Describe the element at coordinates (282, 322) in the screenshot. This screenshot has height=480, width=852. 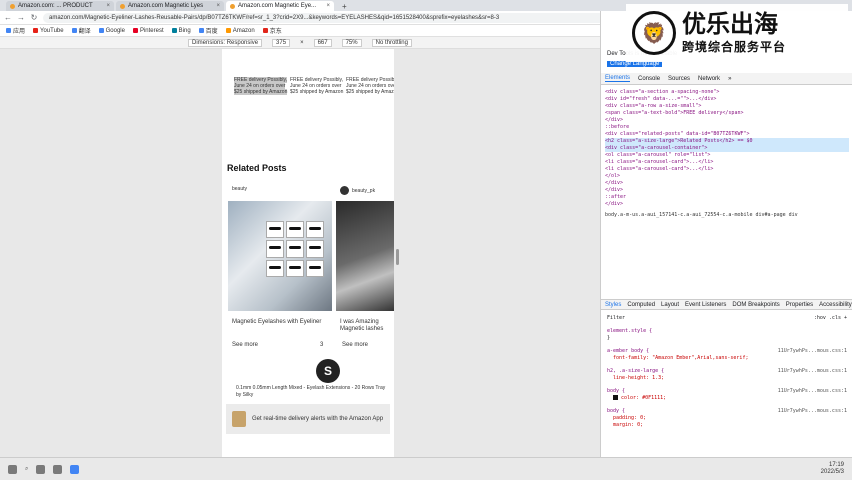
I see `post-caption: Magnetic Eyelashes with Eyeliner` at that location.